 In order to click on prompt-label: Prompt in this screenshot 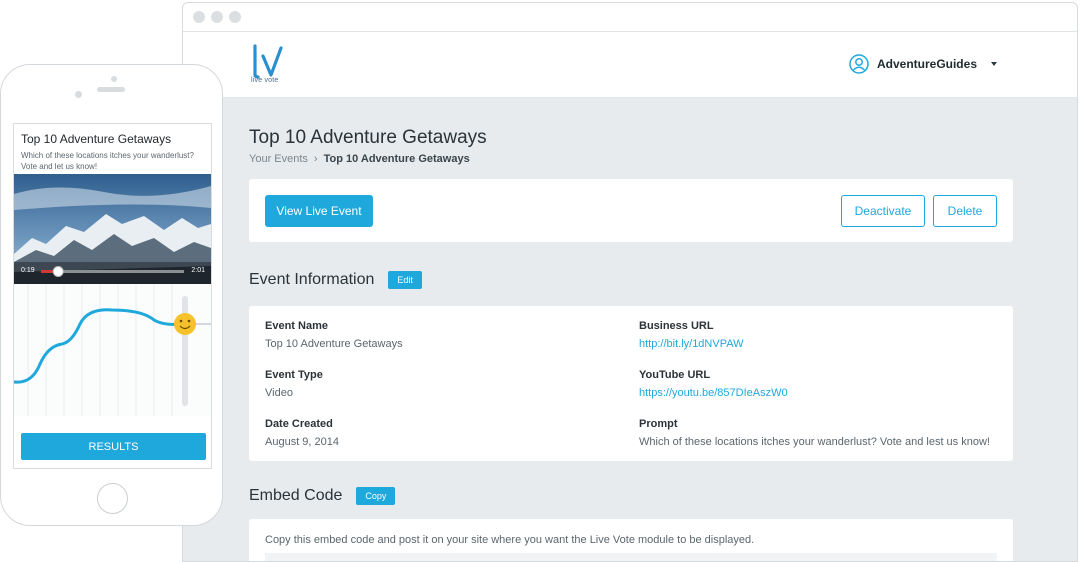, I will do `click(658, 424)`.